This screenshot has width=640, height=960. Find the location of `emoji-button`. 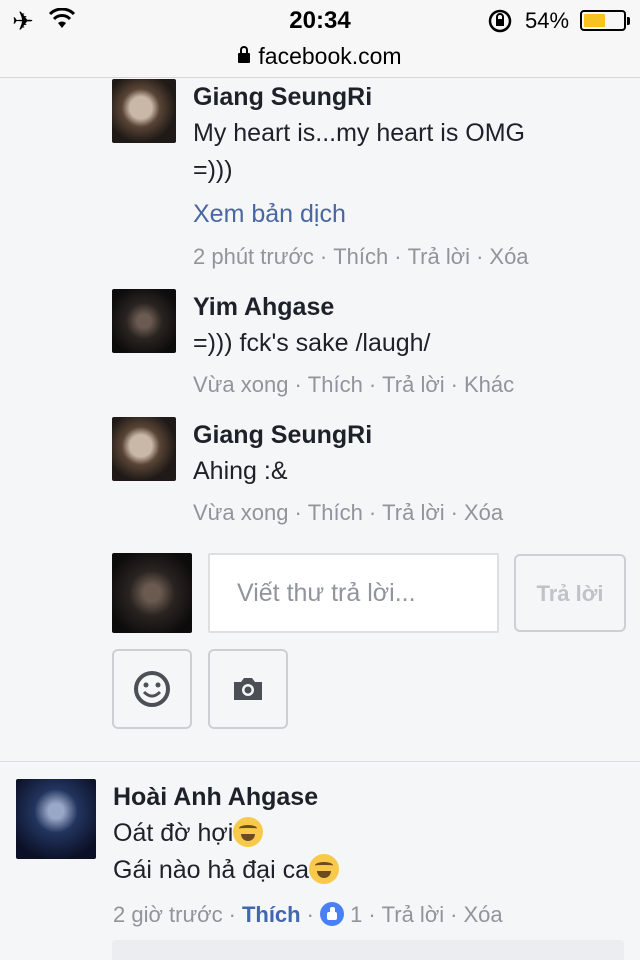

emoji-button is located at coordinates (152, 689).